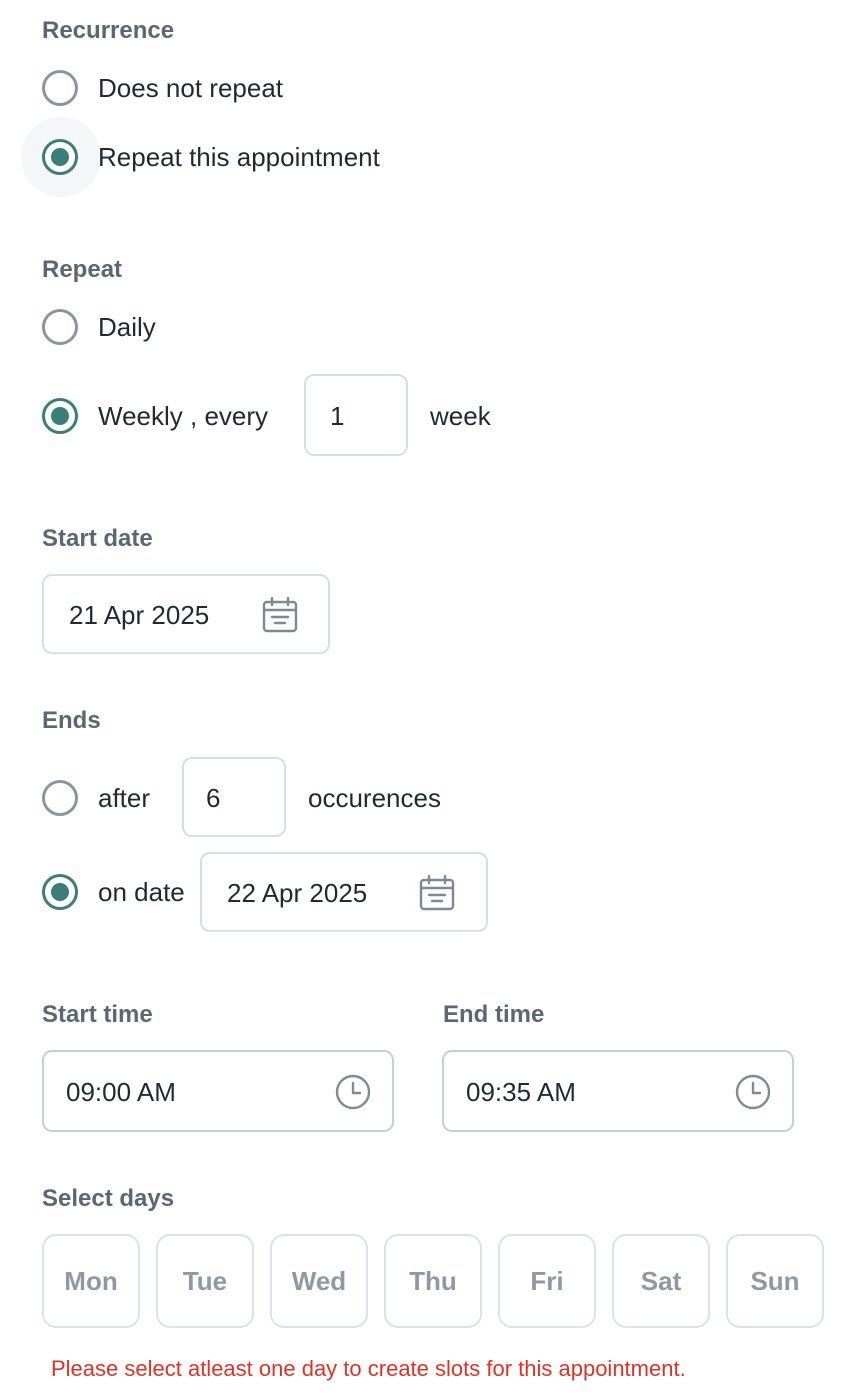 This screenshot has height=1398, width=856. Describe the element at coordinates (60, 157) in the screenshot. I see `repeat-appointment-radio` at that location.